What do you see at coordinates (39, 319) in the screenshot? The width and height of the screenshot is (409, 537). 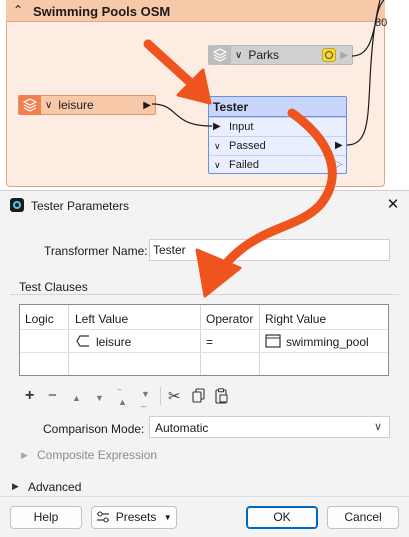 I see `column-header-logic: Logic` at bounding box center [39, 319].